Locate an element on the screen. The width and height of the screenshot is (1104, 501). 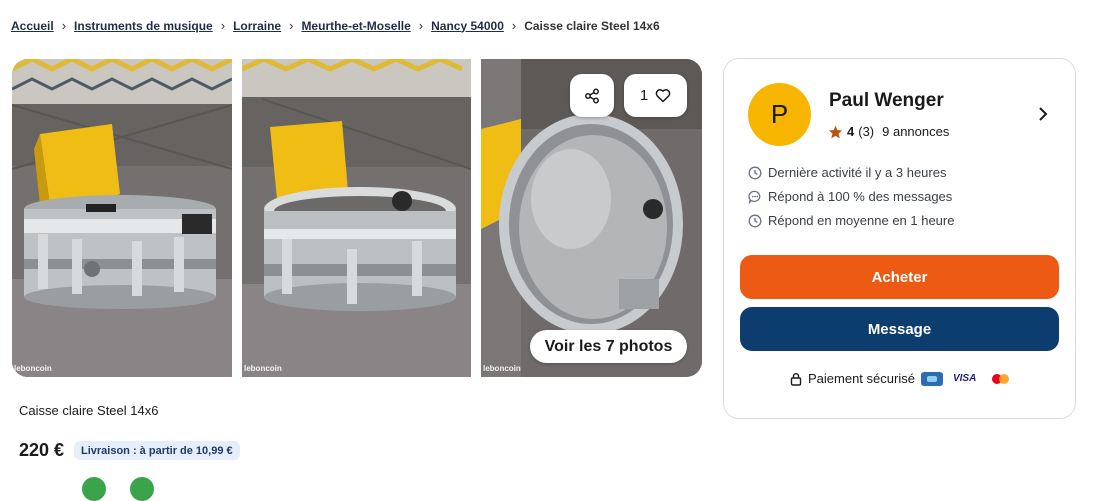
breadcrumb-link-accueil: Accueil is located at coordinates (32, 26).